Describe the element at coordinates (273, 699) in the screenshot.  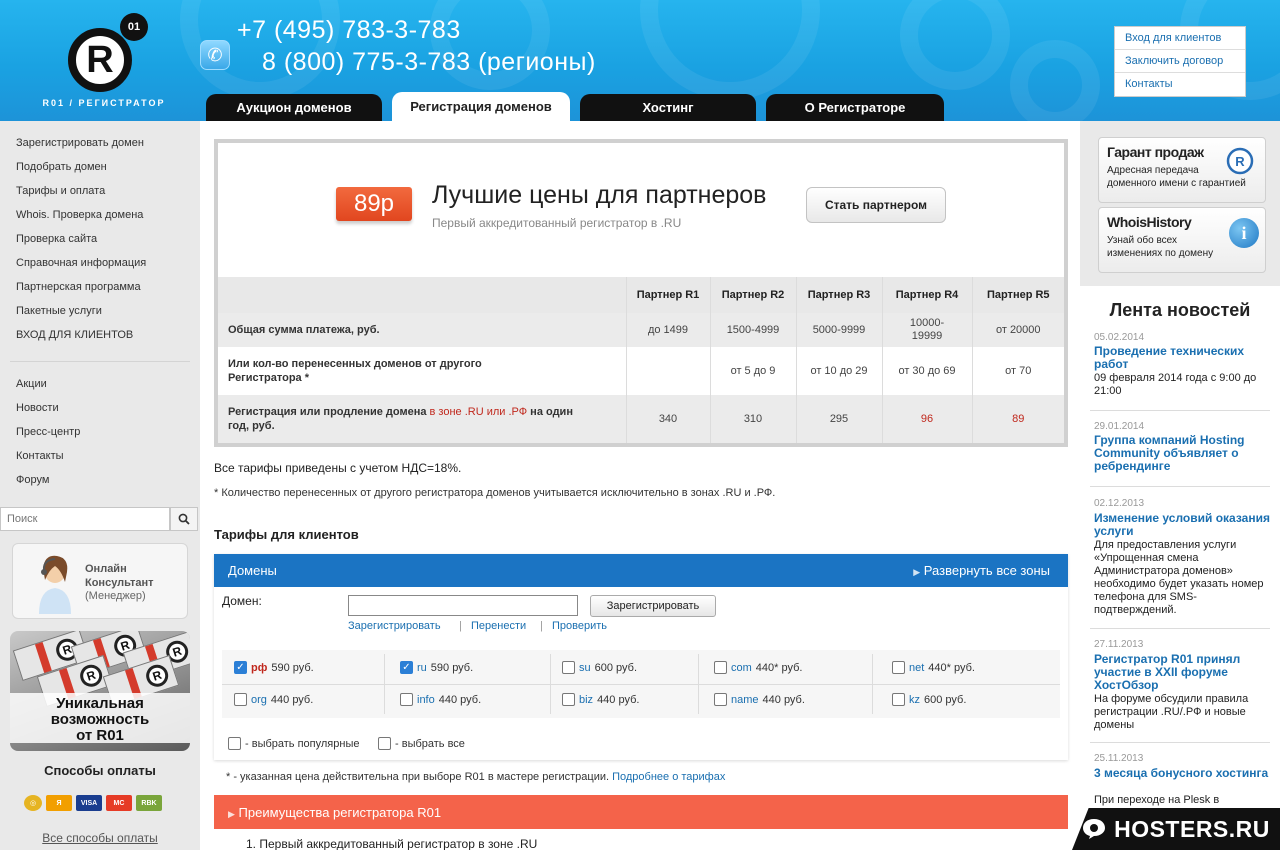
I see `zone-item-org: org 440 руб.` at that location.